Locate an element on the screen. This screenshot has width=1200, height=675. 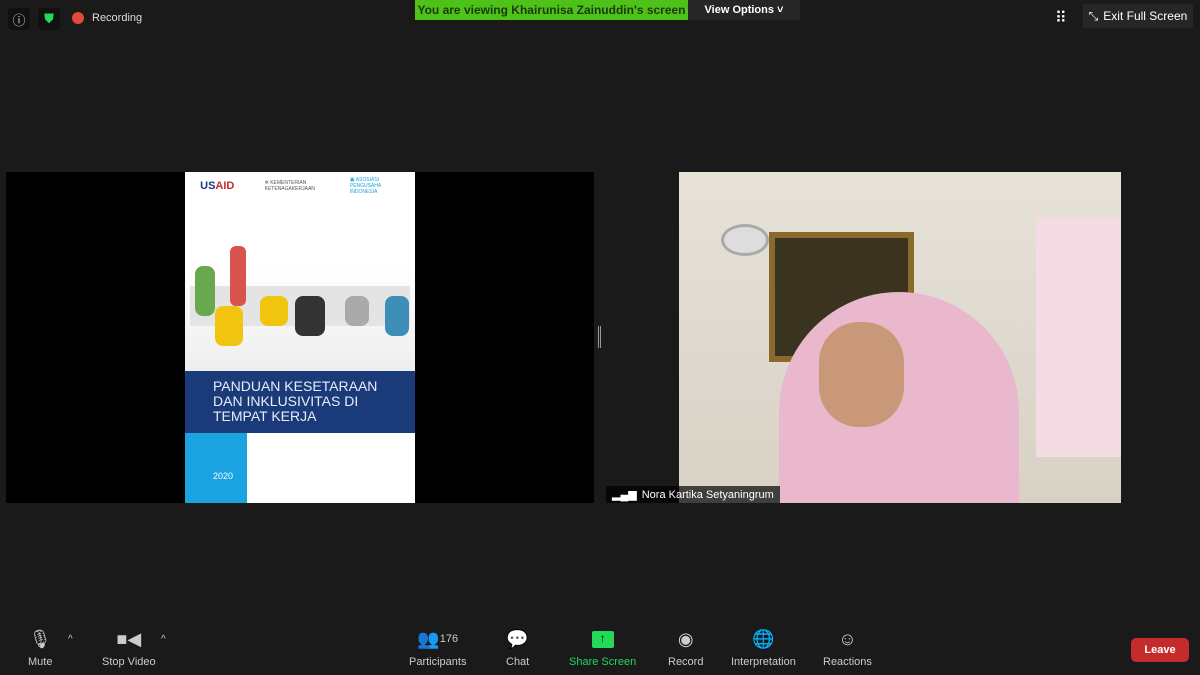
video-options-caret: ^ is located at coordinates (163, 639).